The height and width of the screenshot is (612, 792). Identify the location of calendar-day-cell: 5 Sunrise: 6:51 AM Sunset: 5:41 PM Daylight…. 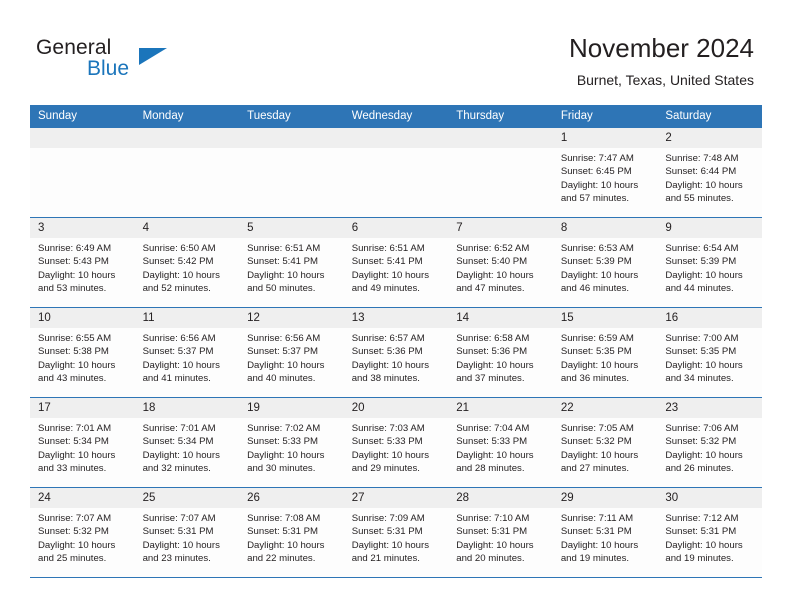
(291, 262).